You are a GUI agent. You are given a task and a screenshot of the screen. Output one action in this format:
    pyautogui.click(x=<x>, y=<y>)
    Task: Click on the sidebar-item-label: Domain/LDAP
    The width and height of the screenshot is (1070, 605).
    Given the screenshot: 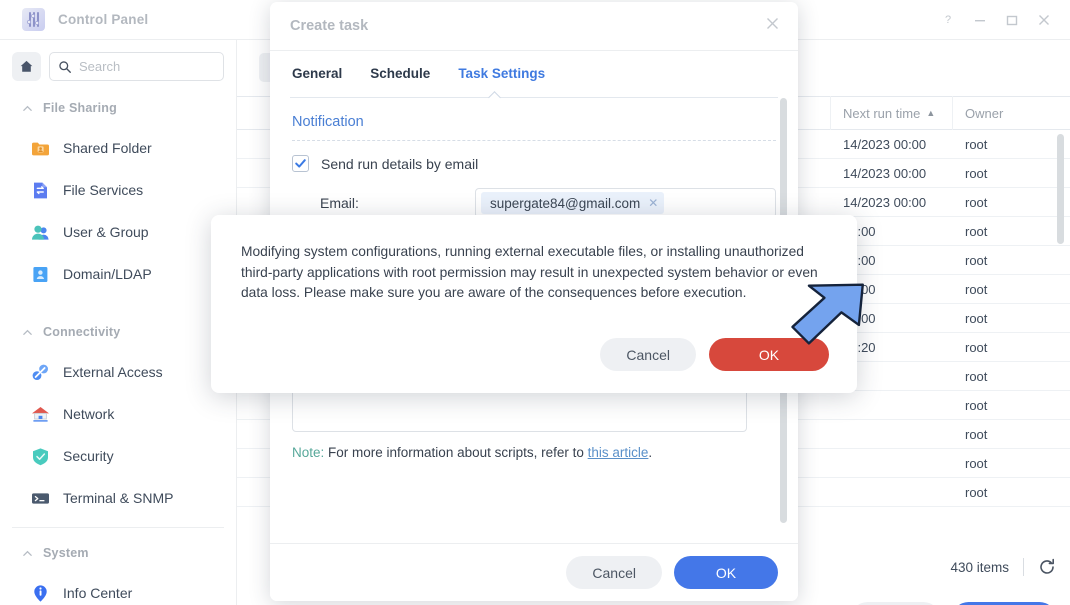 What is the action you would take?
    pyautogui.click(x=107, y=274)
    